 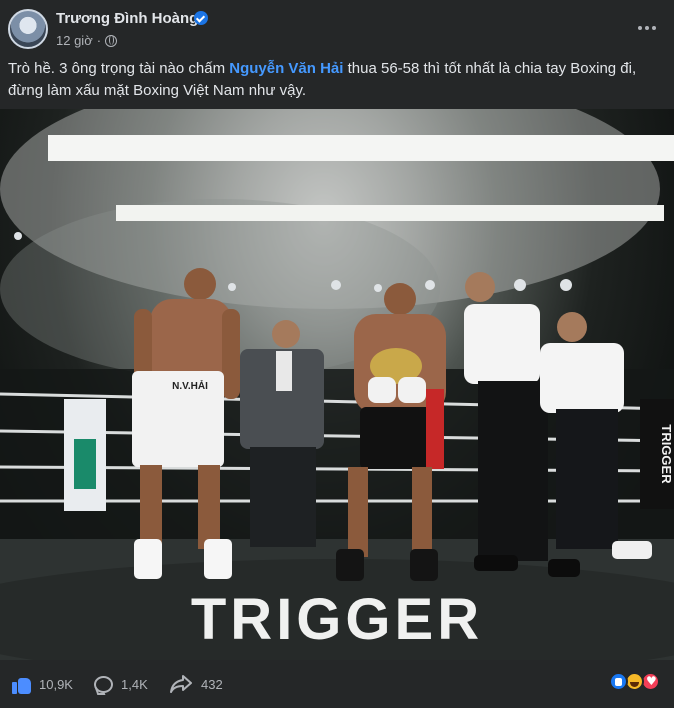 What do you see at coordinates (196, 684) in the screenshot?
I see `share-button: 432` at bounding box center [196, 684].